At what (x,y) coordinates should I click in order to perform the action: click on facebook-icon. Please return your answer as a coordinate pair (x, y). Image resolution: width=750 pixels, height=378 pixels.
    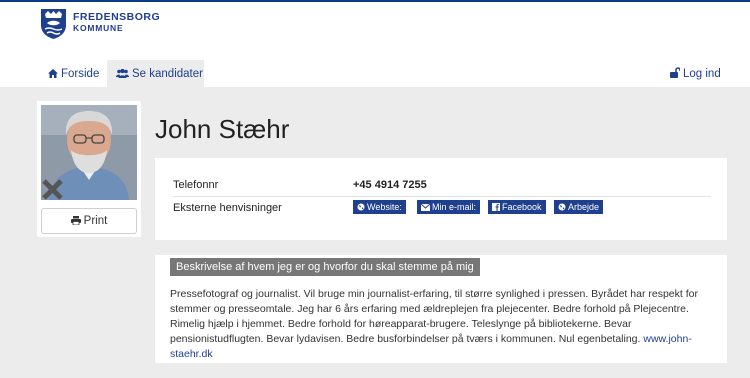
    Looking at the image, I should click on (496, 207).